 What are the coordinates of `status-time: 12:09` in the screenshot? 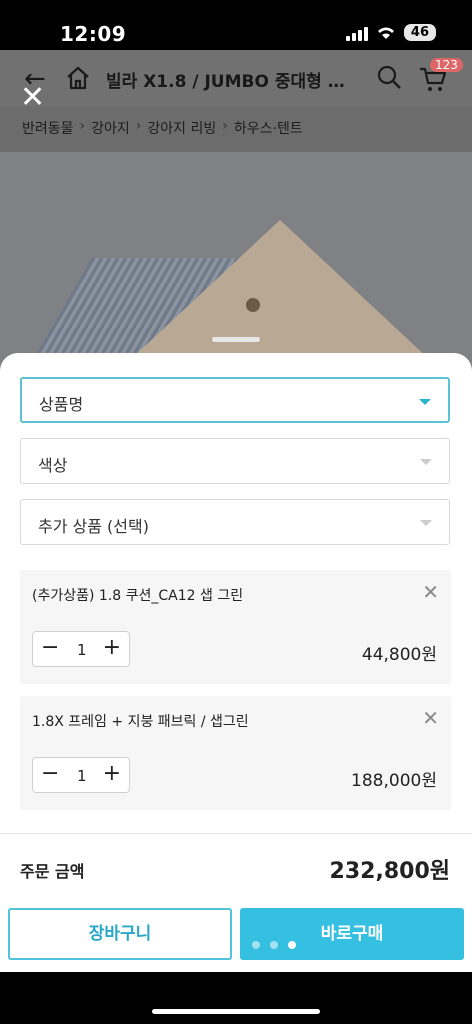 It's located at (93, 34).